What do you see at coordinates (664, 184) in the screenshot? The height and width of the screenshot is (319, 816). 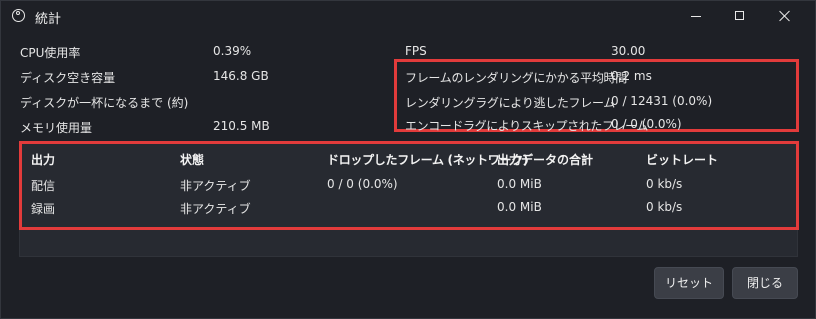 I see `row-stream-bitrate: 0 kb/s` at bounding box center [664, 184].